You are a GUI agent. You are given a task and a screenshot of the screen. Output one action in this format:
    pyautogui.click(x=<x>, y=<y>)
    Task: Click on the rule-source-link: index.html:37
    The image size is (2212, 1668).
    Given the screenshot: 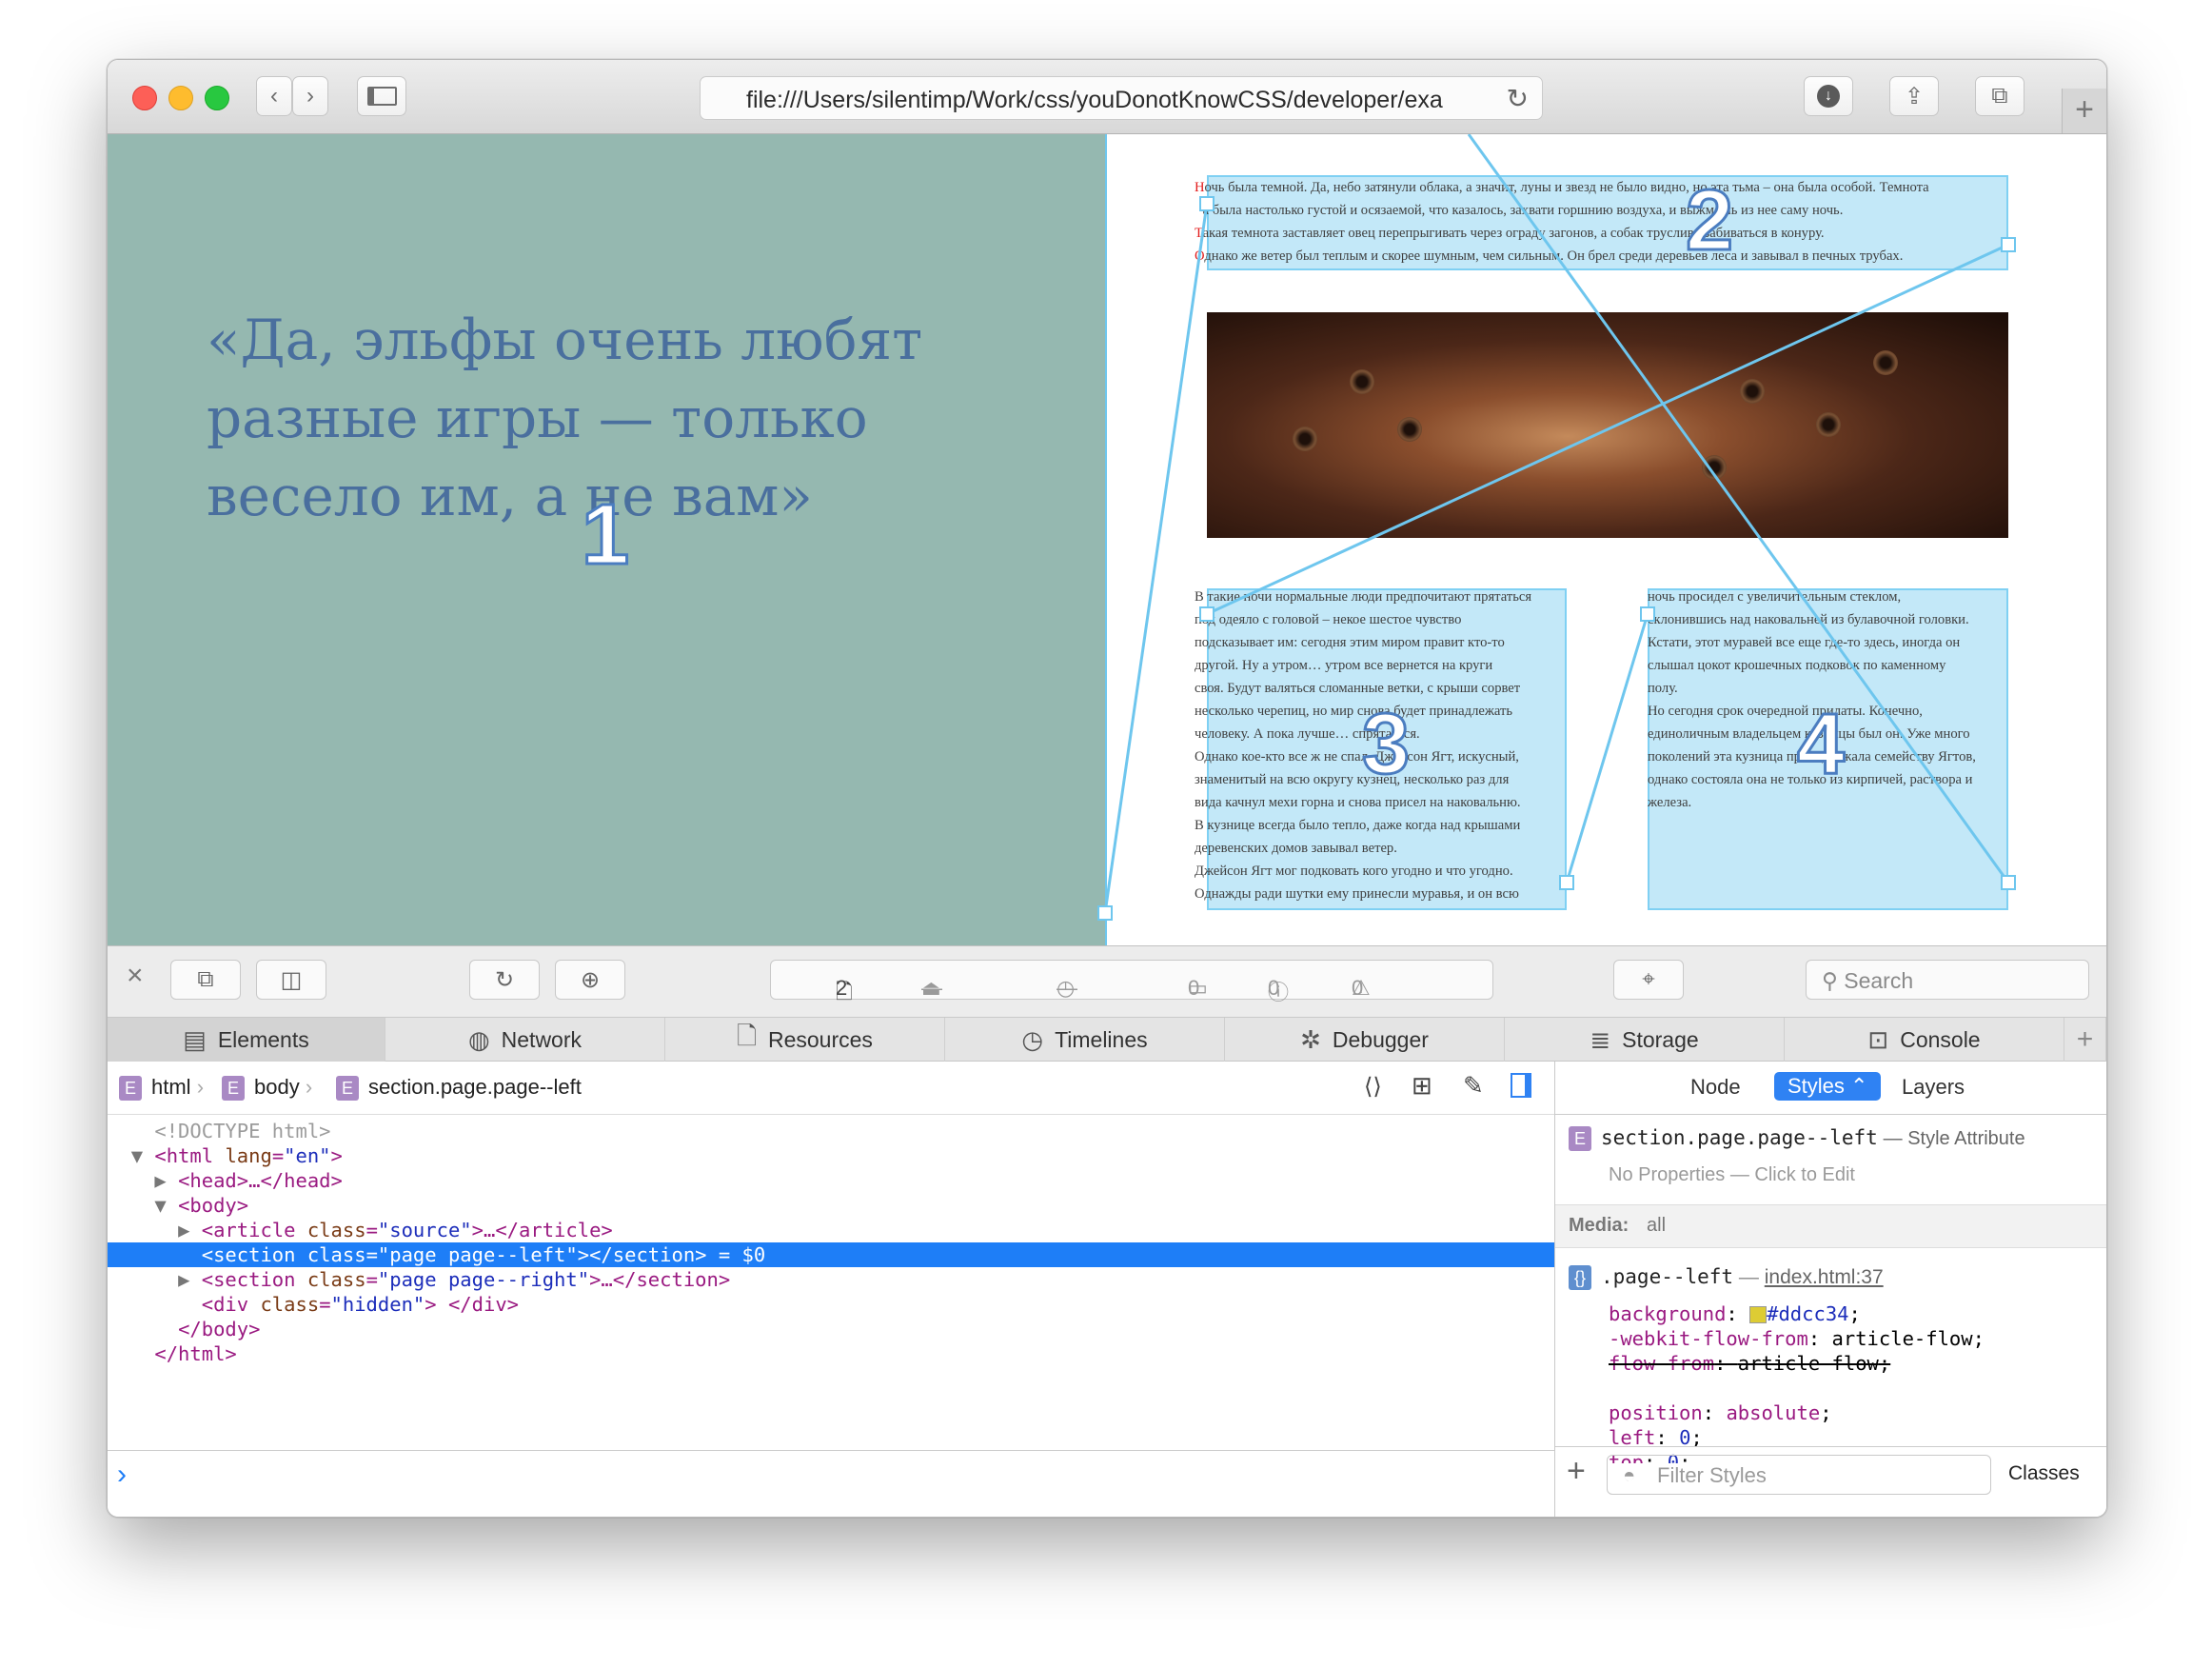 What is the action you would take?
    pyautogui.click(x=1824, y=1277)
    